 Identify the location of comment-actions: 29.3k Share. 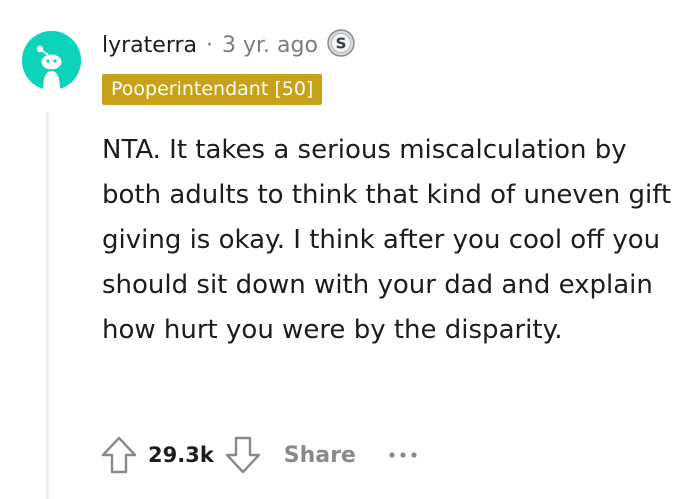
(259, 455).